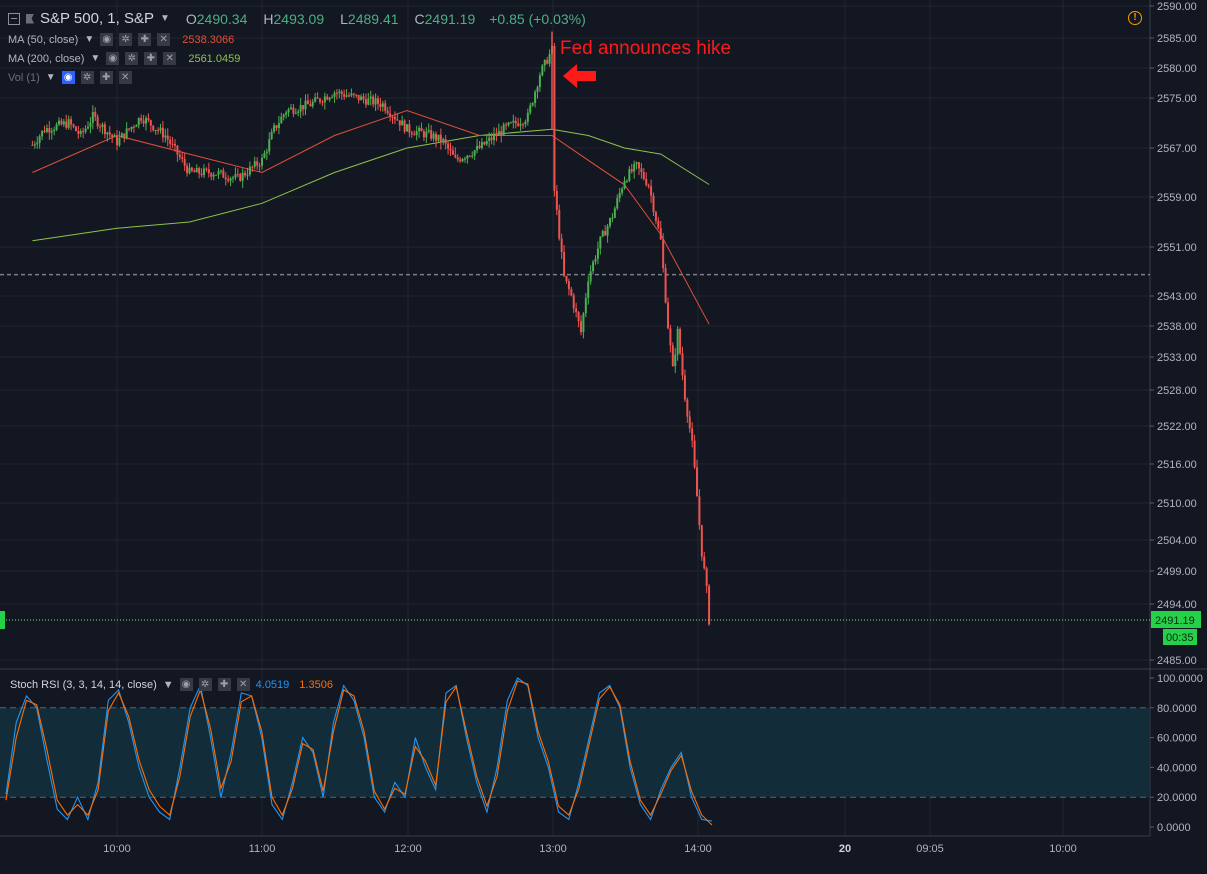  Describe the element at coordinates (1177, 504) in the screenshot. I see `price-tick-label: 2510.00` at that location.